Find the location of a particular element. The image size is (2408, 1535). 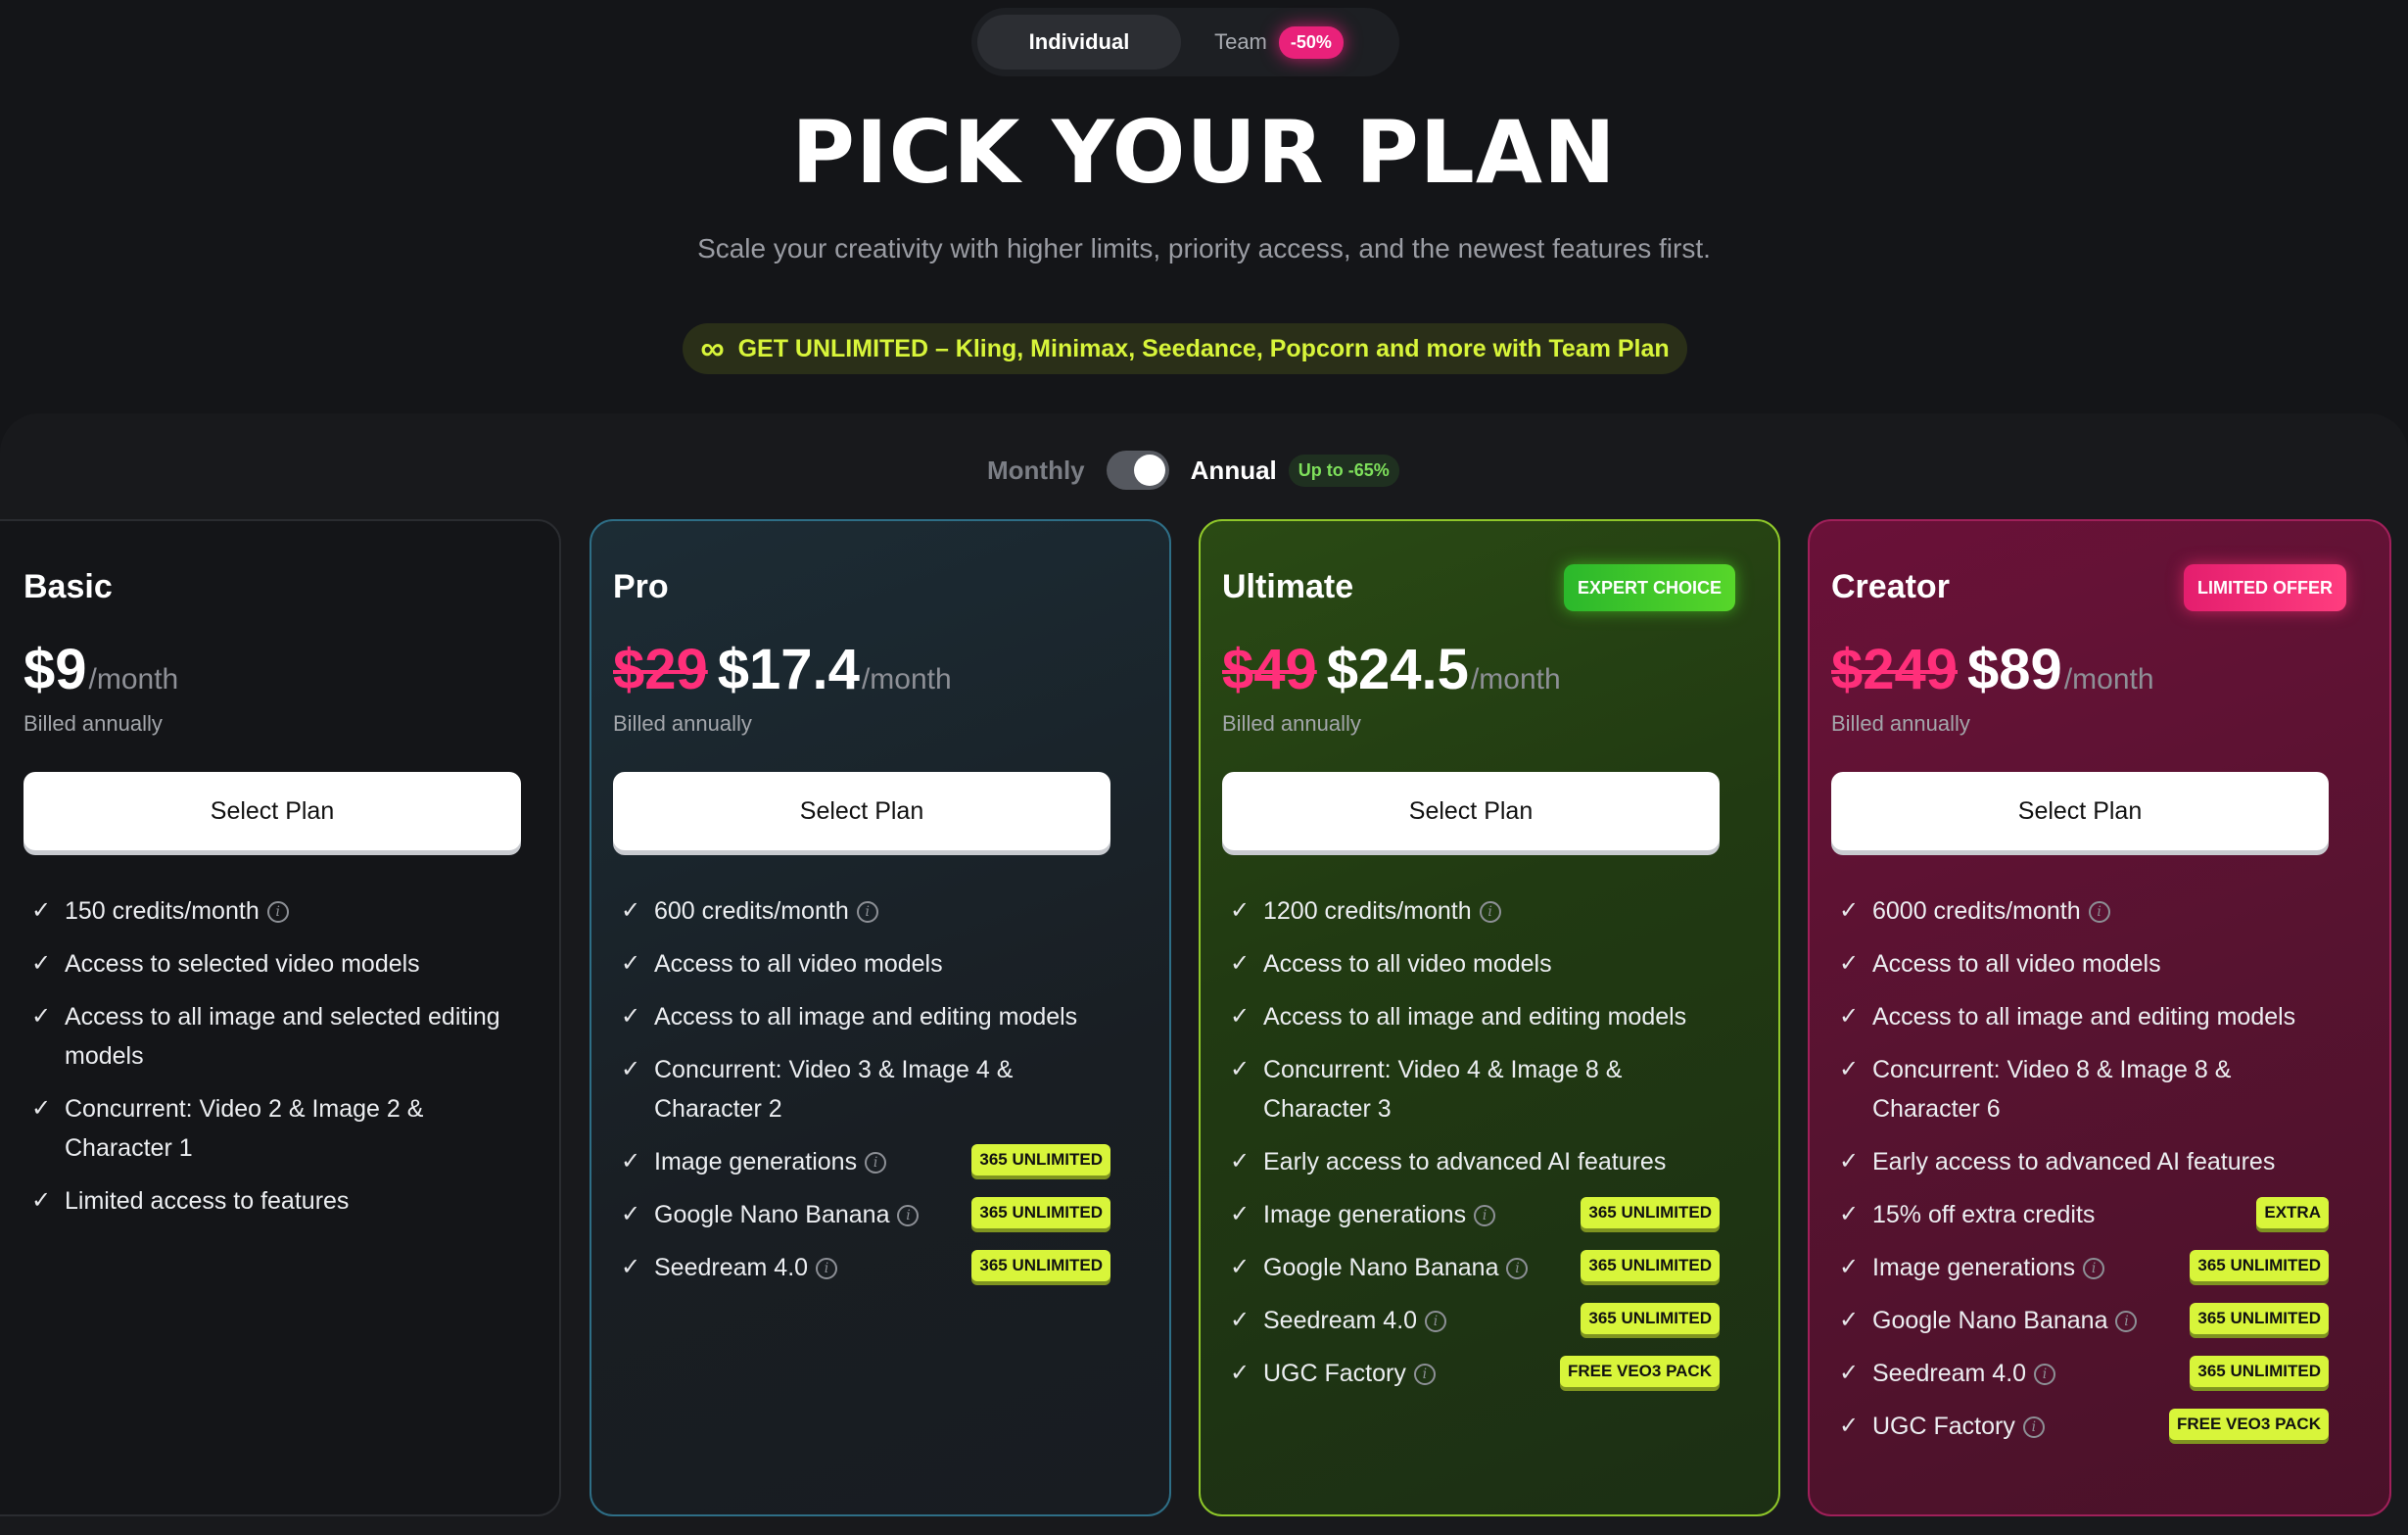

feature-item: ✓ Access to all video models is located at coordinates (2080, 964).